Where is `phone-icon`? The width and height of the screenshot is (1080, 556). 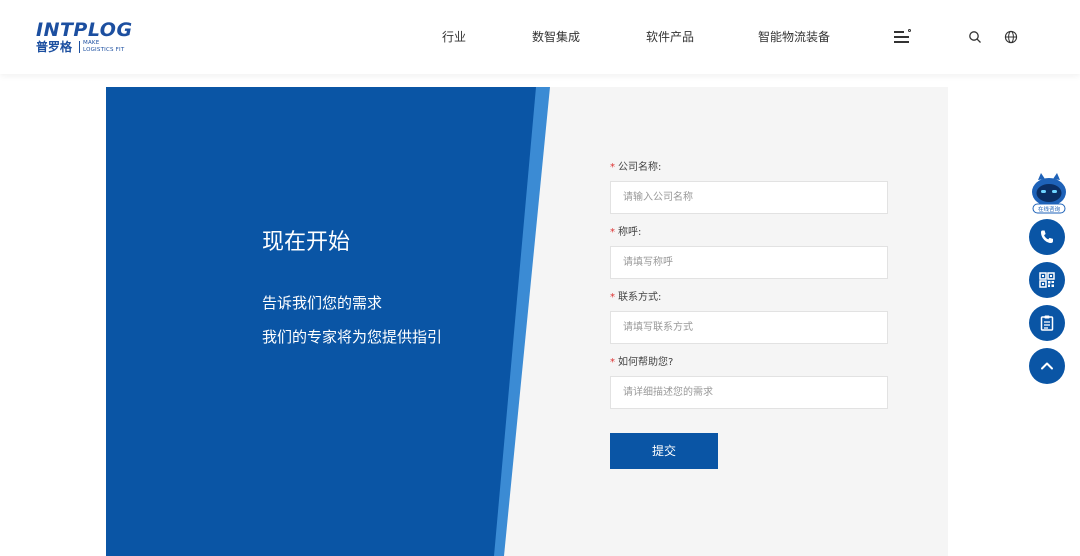
phone-icon is located at coordinates (1047, 236).